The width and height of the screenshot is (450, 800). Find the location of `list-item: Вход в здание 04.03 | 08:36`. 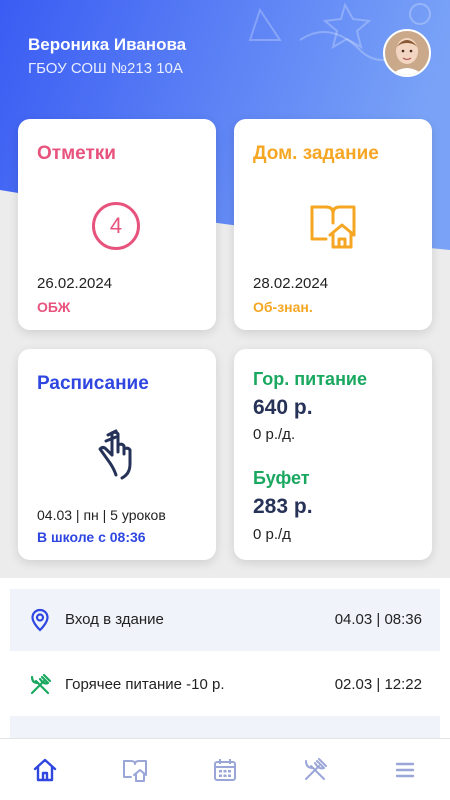

list-item: Вход в здание 04.03 | 08:36 is located at coordinates (225, 620).